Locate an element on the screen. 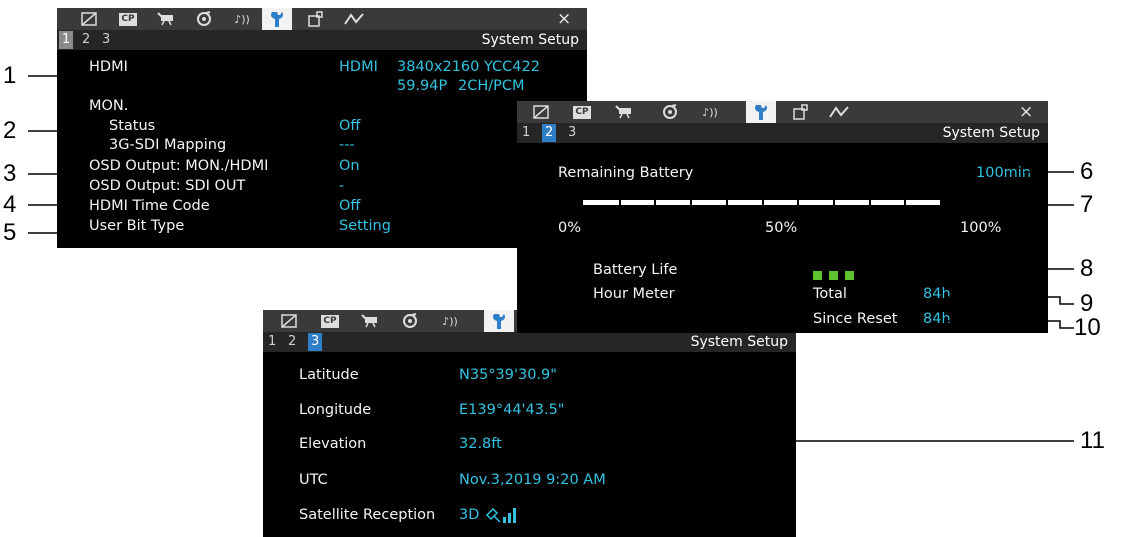 The height and width of the screenshot is (537, 1122). callout-7: 7 is located at coordinates (1087, 204).